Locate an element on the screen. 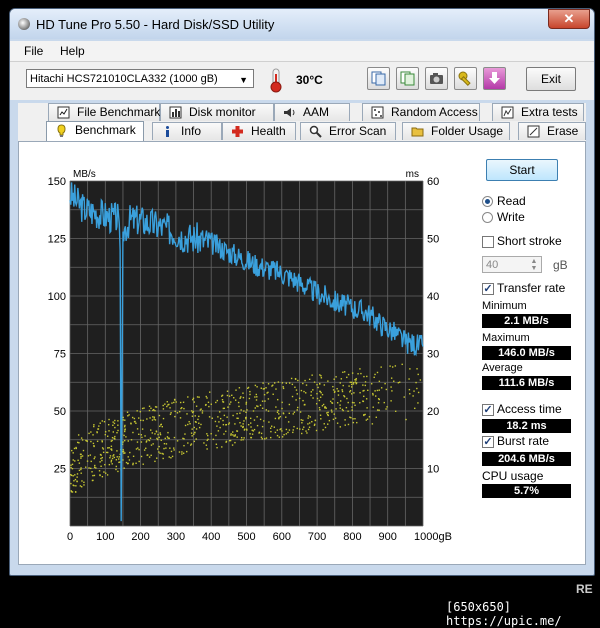  drive-select: Hitachi HCS721010CLA332 (1000 gB) ▼ is located at coordinates (140, 78).